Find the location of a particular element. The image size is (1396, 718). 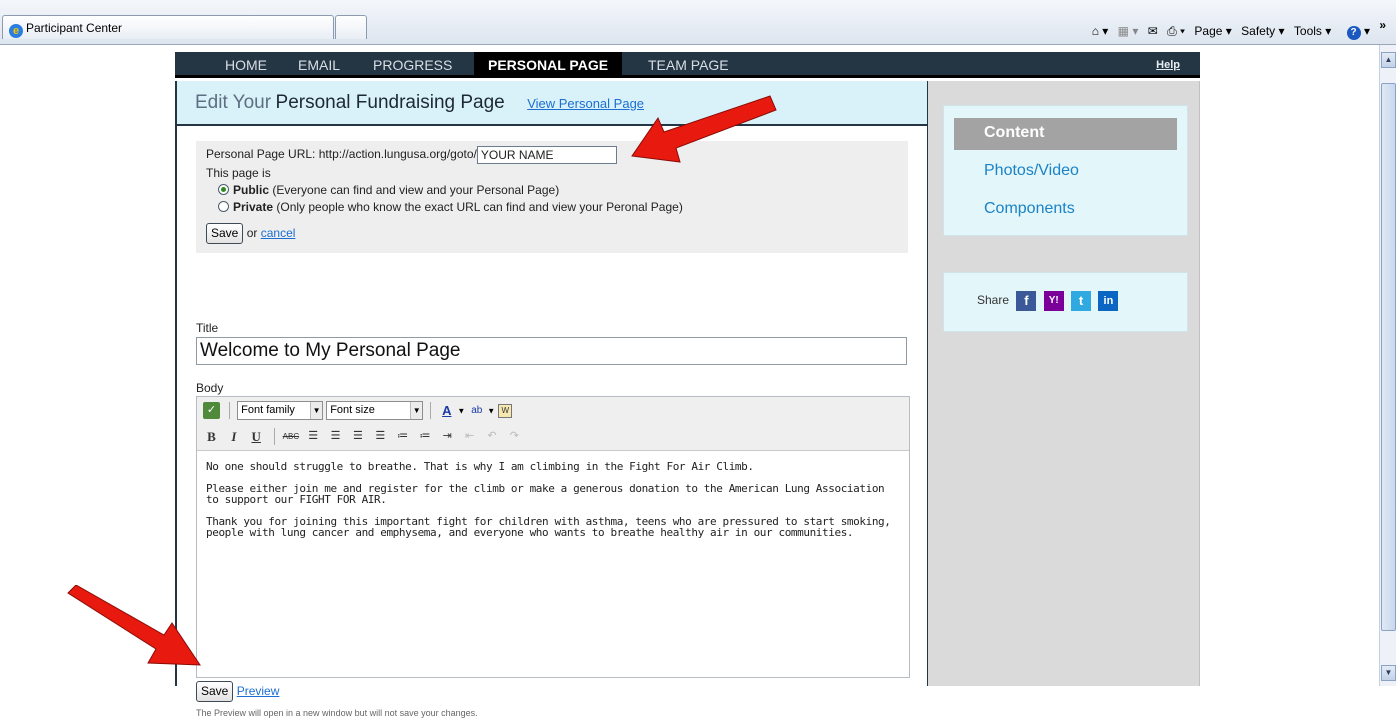

align-right-icon: ☰ is located at coordinates (357, 436).